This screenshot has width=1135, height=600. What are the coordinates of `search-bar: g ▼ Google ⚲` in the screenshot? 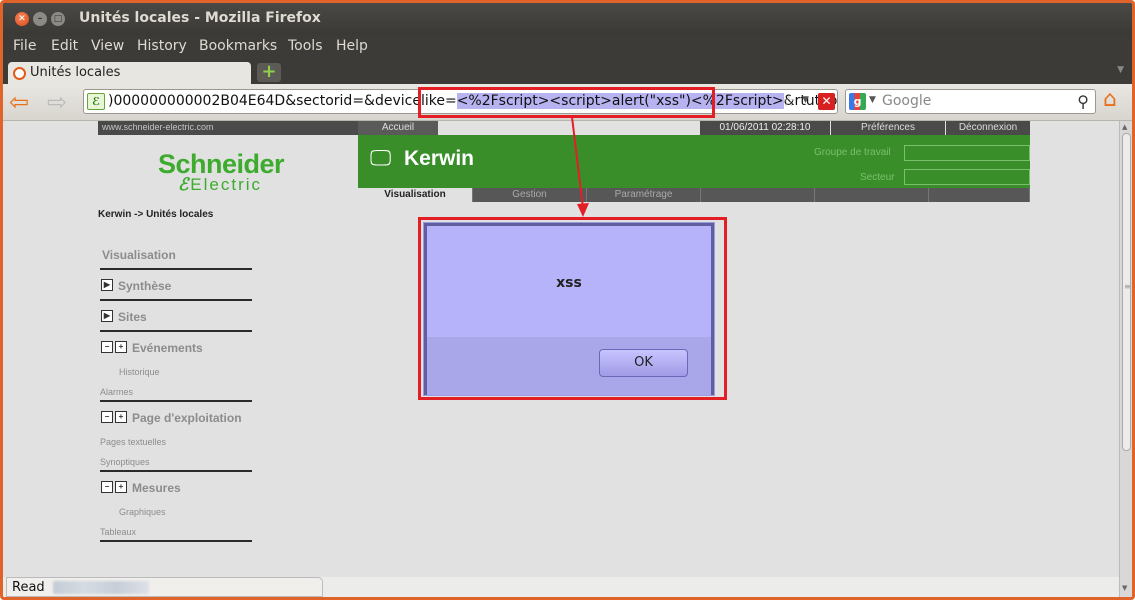 It's located at (970, 101).